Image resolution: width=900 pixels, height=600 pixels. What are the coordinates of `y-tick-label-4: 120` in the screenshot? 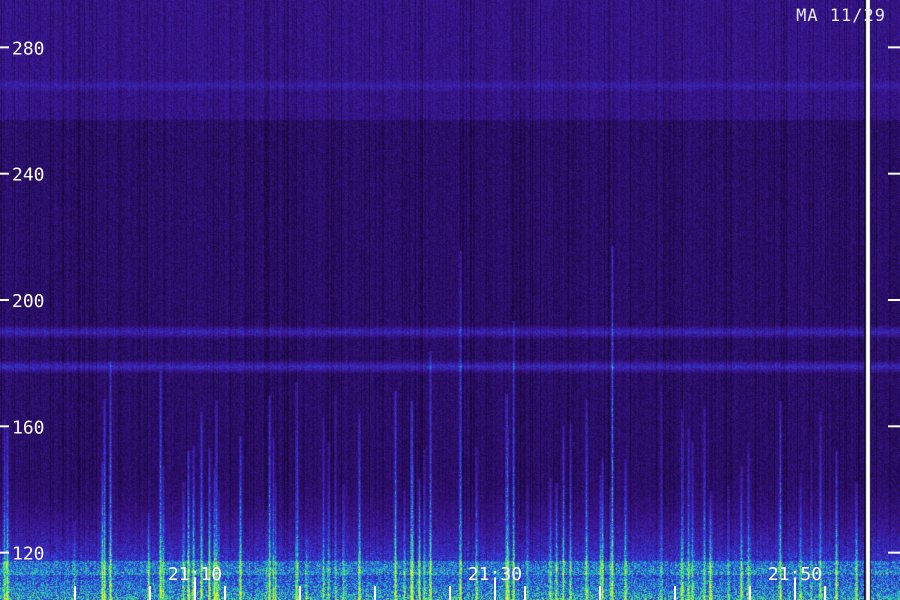 It's located at (28, 554).